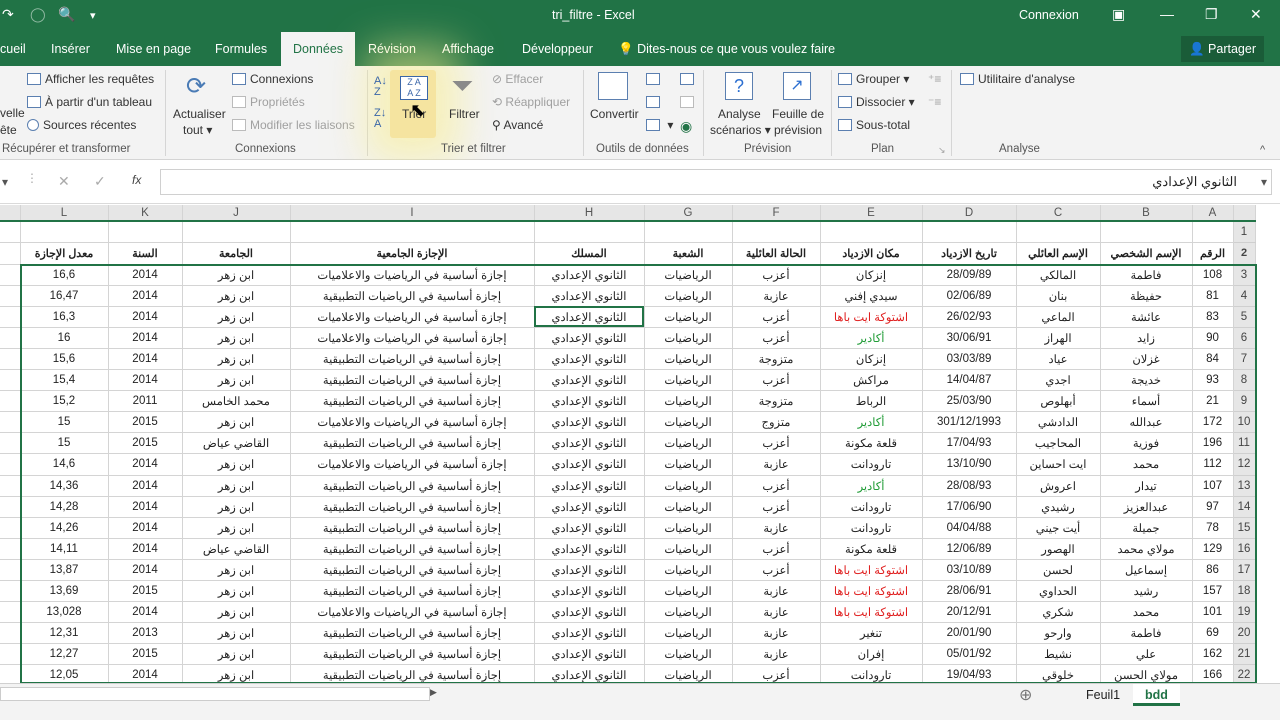 This screenshot has width=1280, height=720. What do you see at coordinates (969, 549) in the screenshot?
I see `cell: 12/06/89` at bounding box center [969, 549].